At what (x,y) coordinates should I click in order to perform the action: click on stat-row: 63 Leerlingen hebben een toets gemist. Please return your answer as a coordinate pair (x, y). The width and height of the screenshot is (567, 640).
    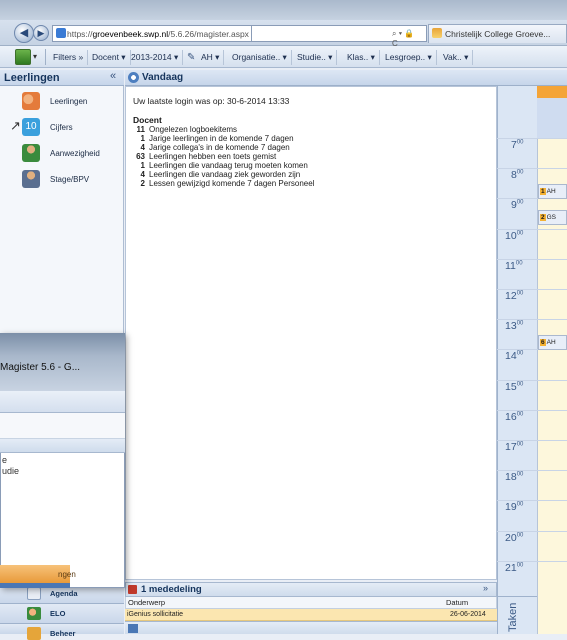
    Looking at the image, I should click on (204, 156).